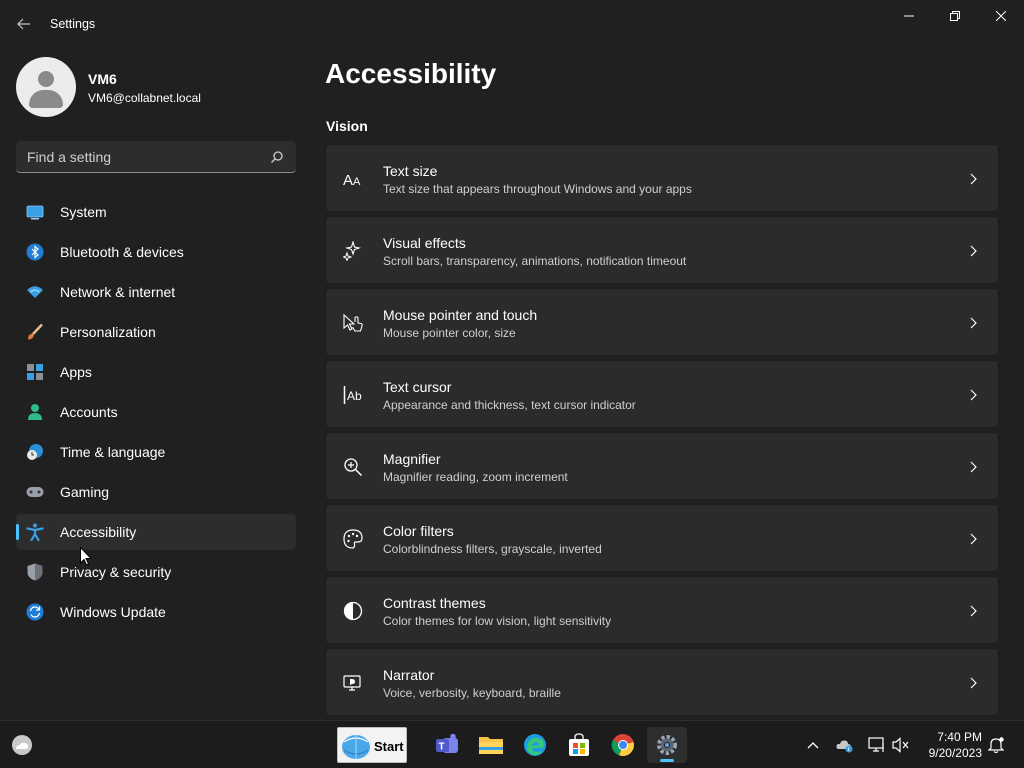 The width and height of the screenshot is (1024, 768). I want to click on clock-time: 7:40 PM, so click(959, 737).